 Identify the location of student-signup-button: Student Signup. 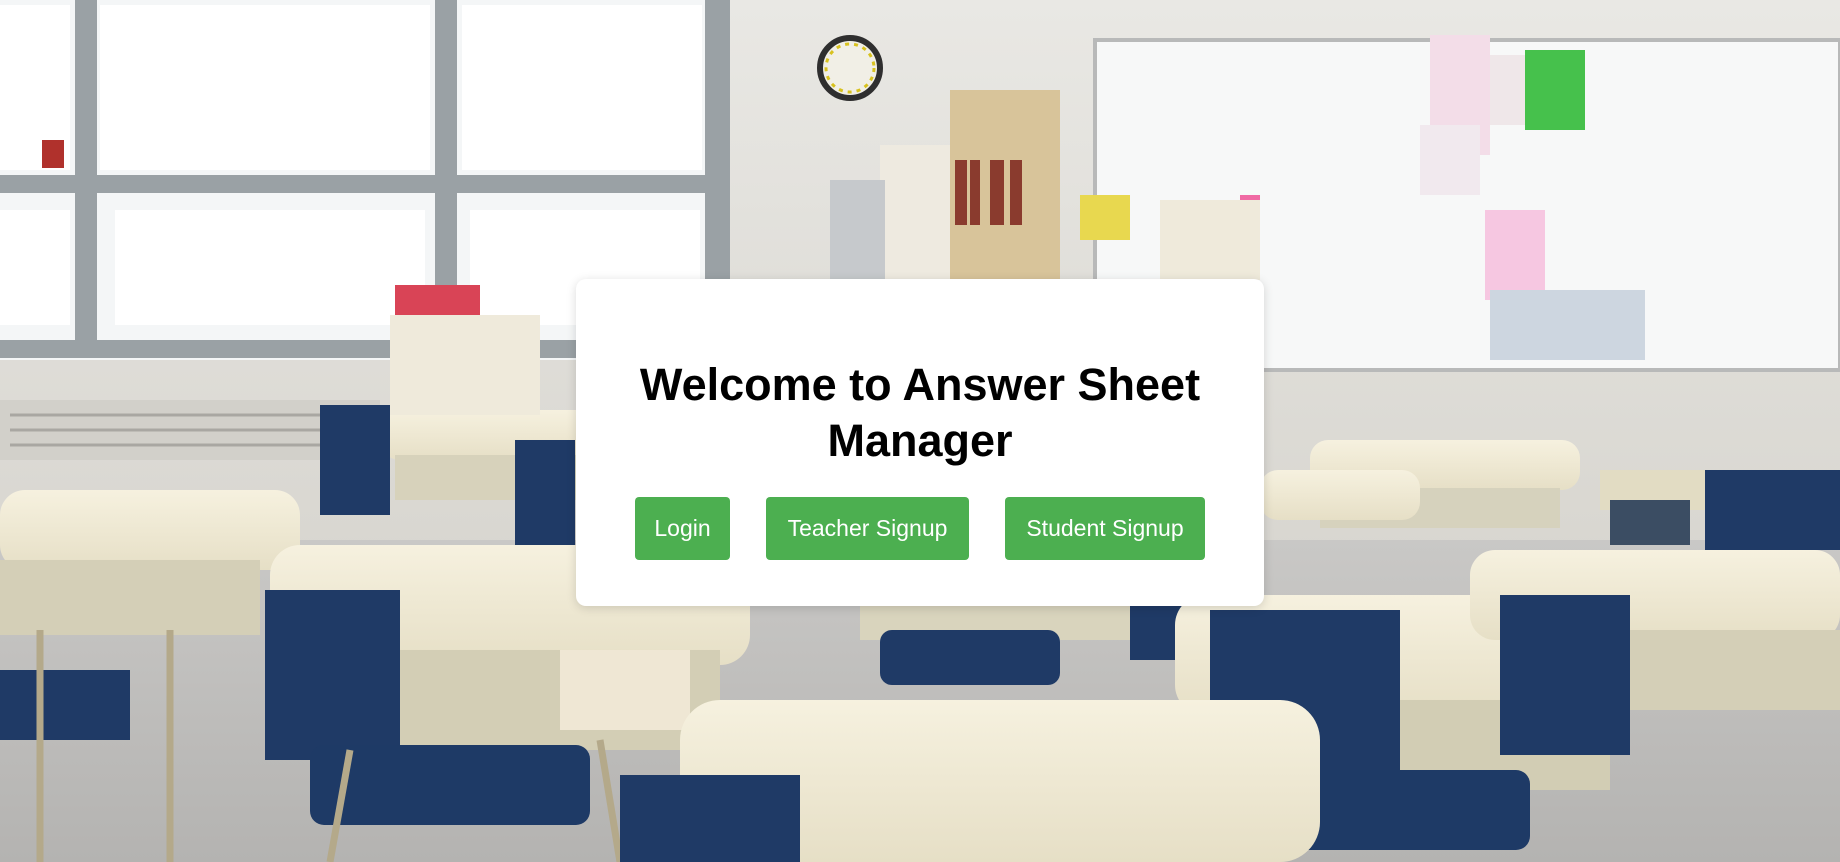
(1105, 528).